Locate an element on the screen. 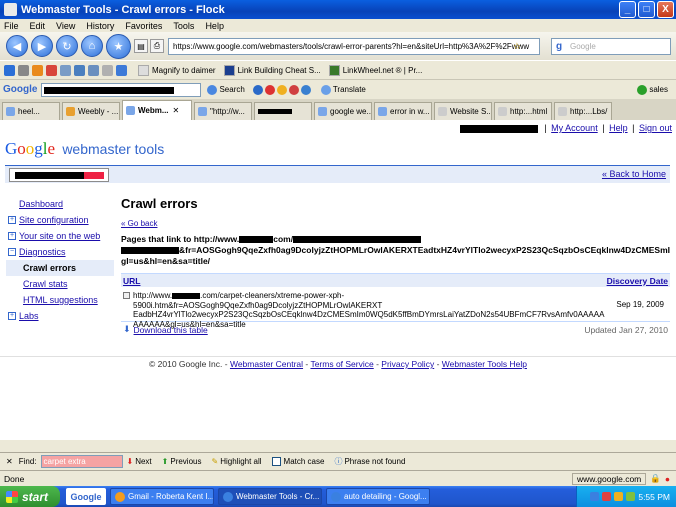 Image resolution: width=676 pixels, height=507 pixels. collapse-minus-icon: − is located at coordinates (12, 252).